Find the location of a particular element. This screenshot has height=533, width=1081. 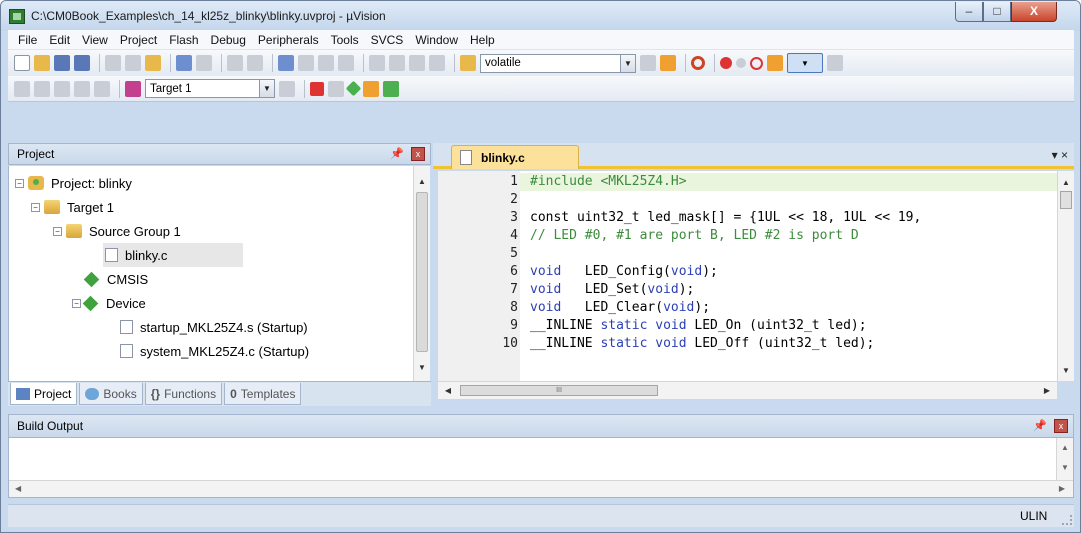

tab-blinky-c: blinky.c is located at coordinates (515, 157).